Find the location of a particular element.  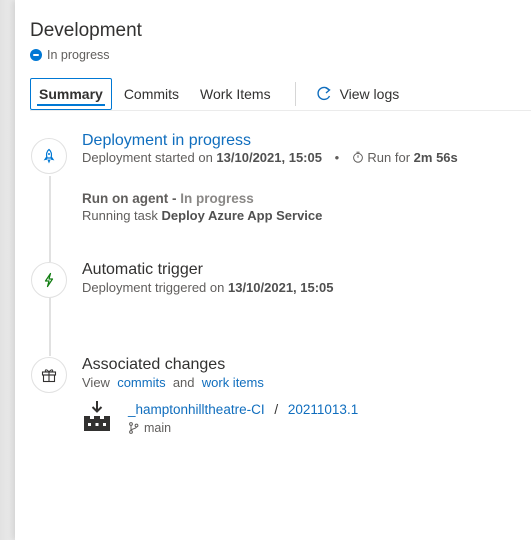

tab-bar: Summary Commits Work Items View logs is located at coordinates (218, 94).